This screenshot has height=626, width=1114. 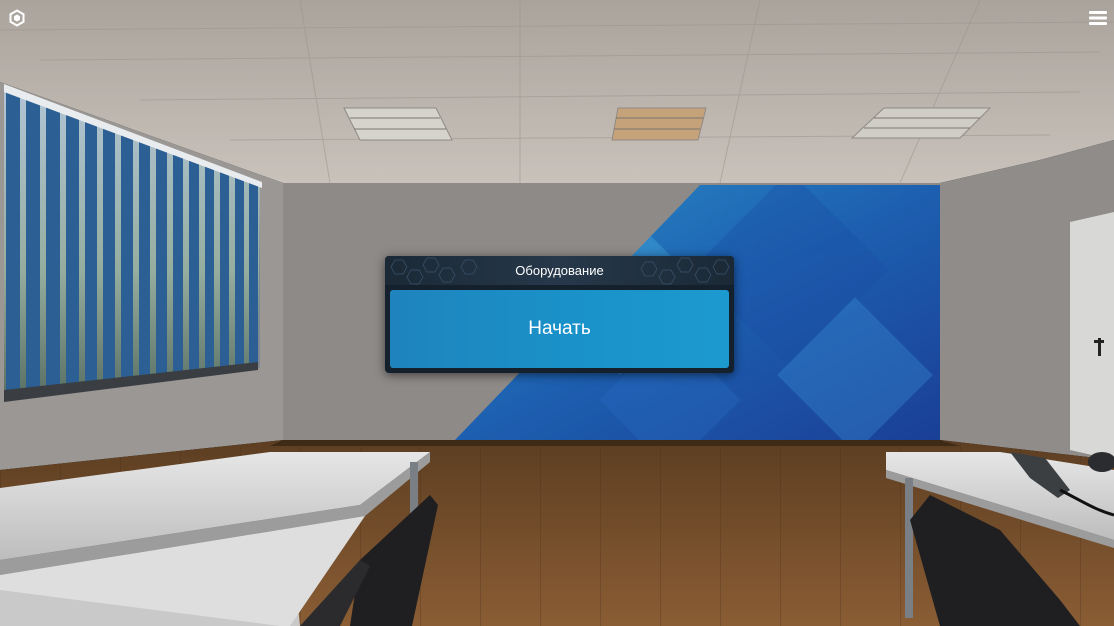 I want to click on start-button: Начать, so click(x=559, y=329).